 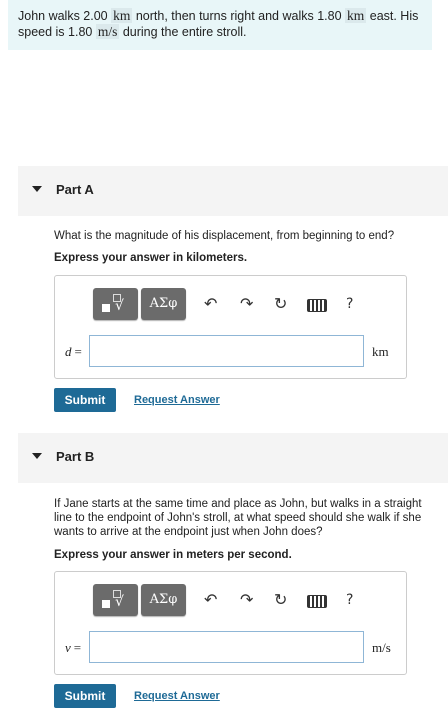 What do you see at coordinates (230, 327) in the screenshot?
I see `part-a-answer-box: √ ΑΣφ ↶ ↷ ↻ ? d = km` at bounding box center [230, 327].